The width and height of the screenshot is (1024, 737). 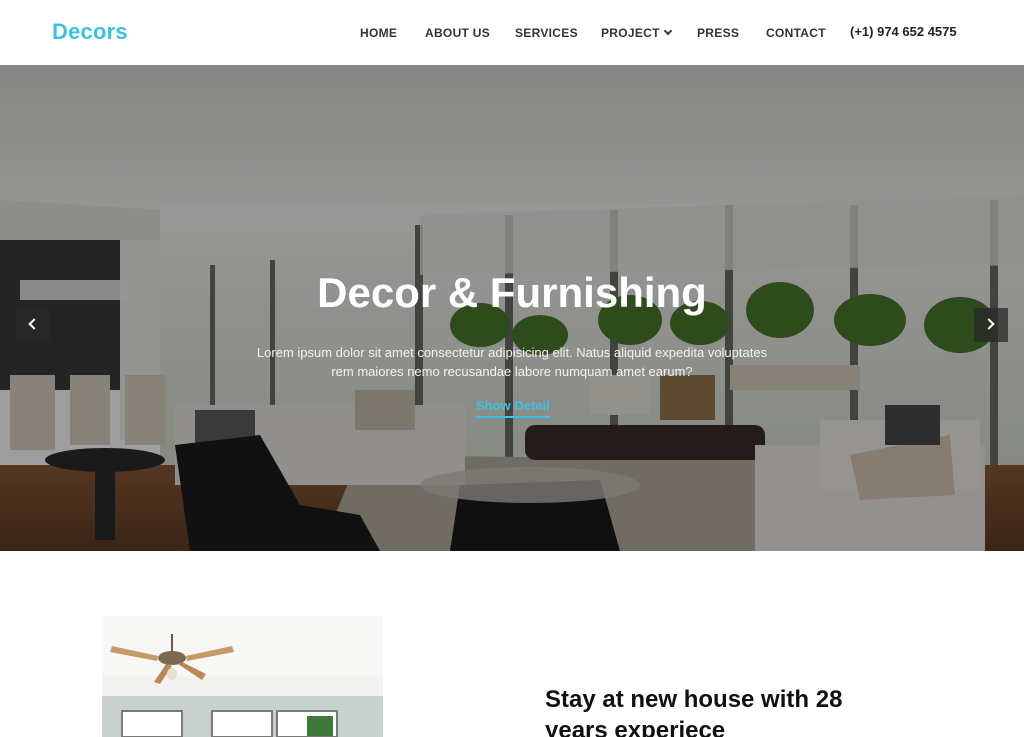 I want to click on nav-item-project: PROJECT, so click(x=637, y=33).